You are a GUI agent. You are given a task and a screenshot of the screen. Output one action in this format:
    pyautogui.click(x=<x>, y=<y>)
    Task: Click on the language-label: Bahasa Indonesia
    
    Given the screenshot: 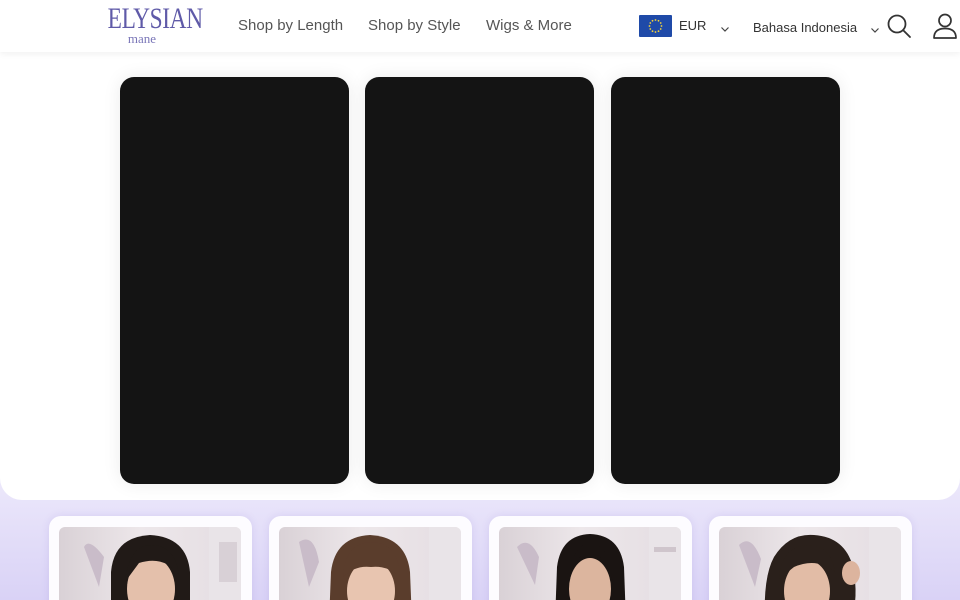 What is the action you would take?
    pyautogui.click(x=805, y=27)
    